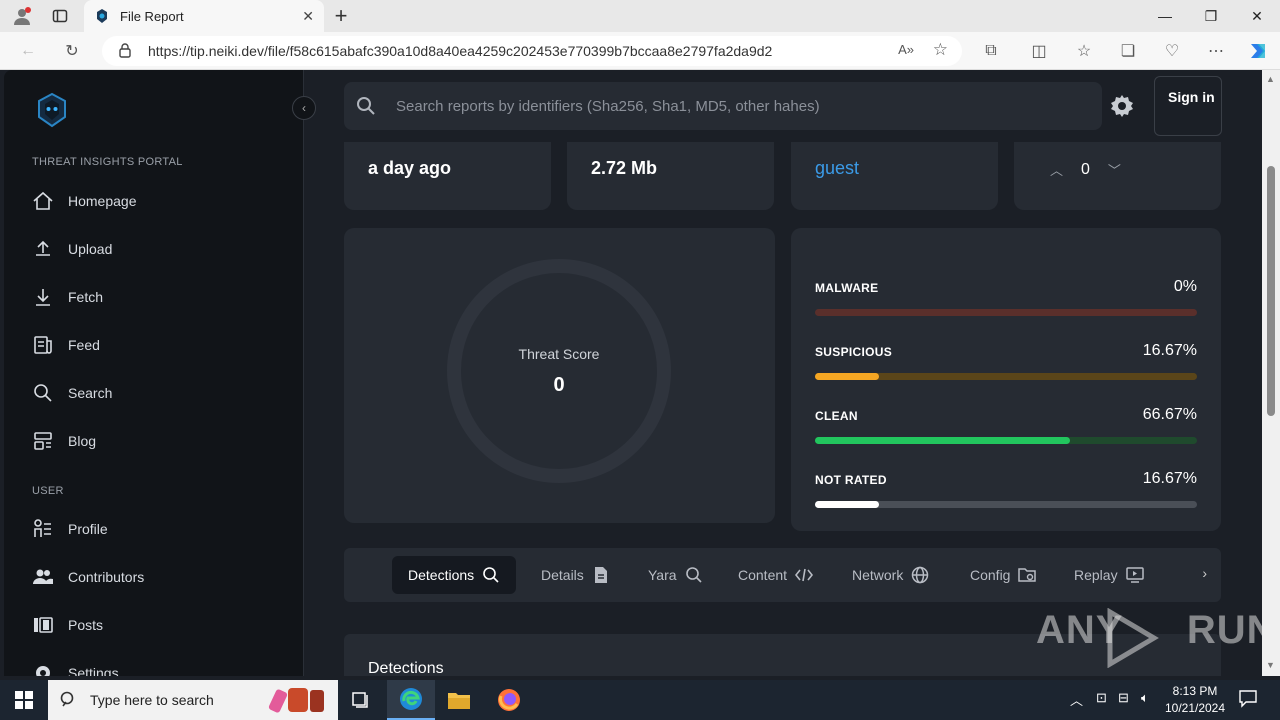 Image resolution: width=1280 pixels, height=720 pixels. I want to click on page-scrollbar: ▲ ▼, so click(1271, 373).